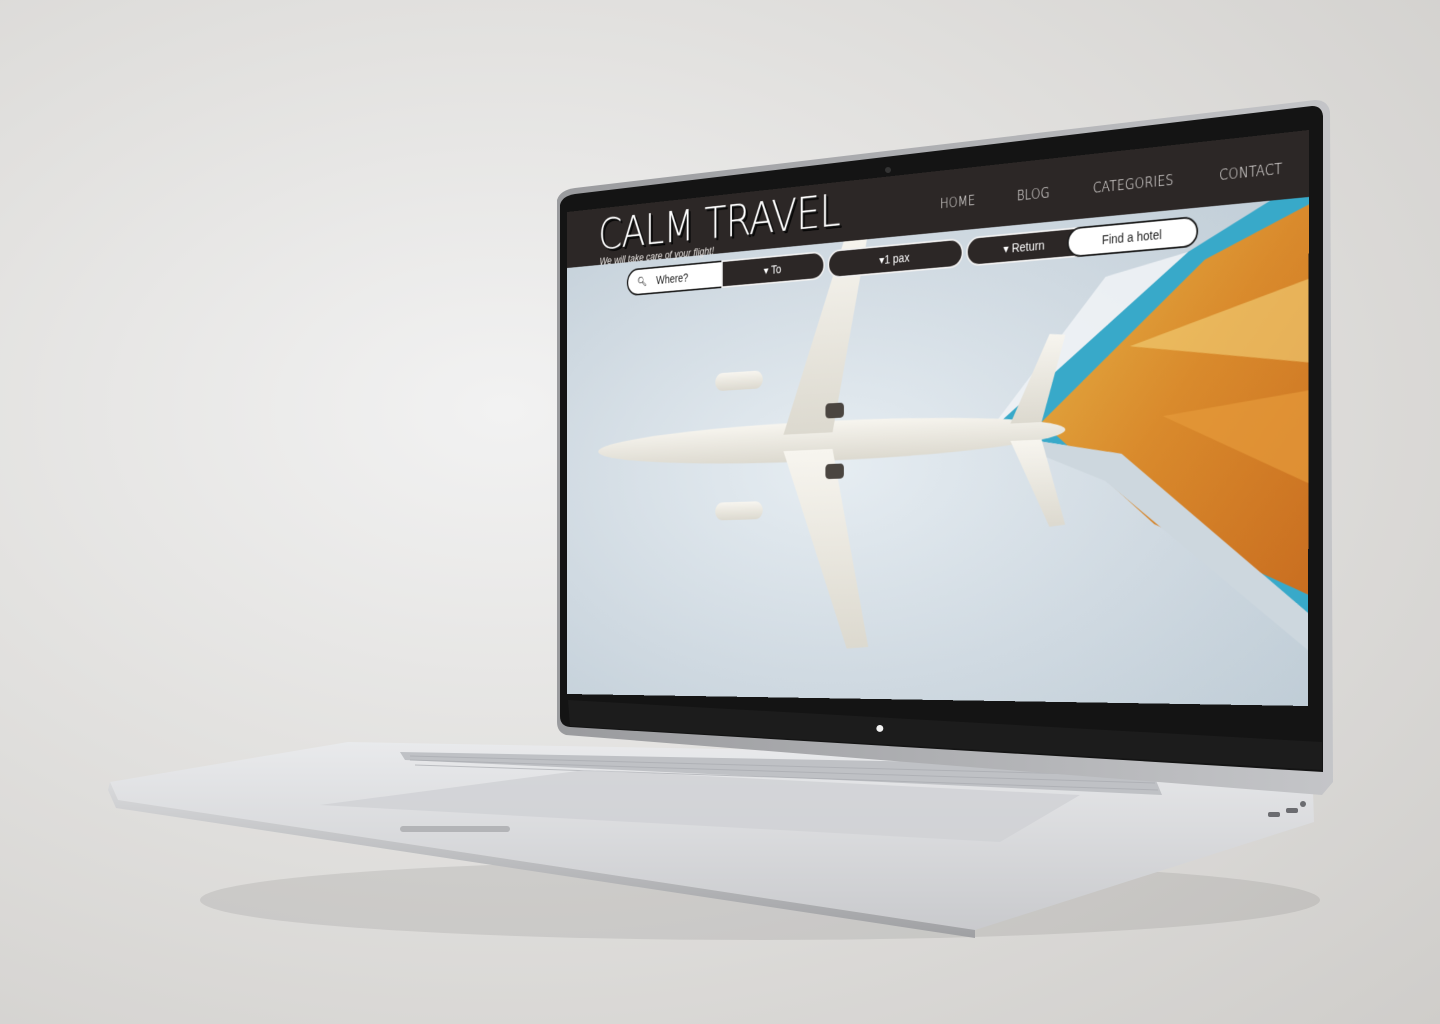  I want to click on pax-label: ▾1 pax, so click(894, 258).